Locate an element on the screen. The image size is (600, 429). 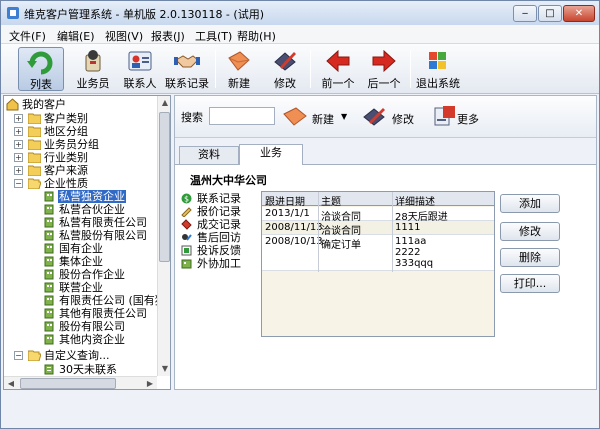
complaint-icon is located at coordinates (186, 250).